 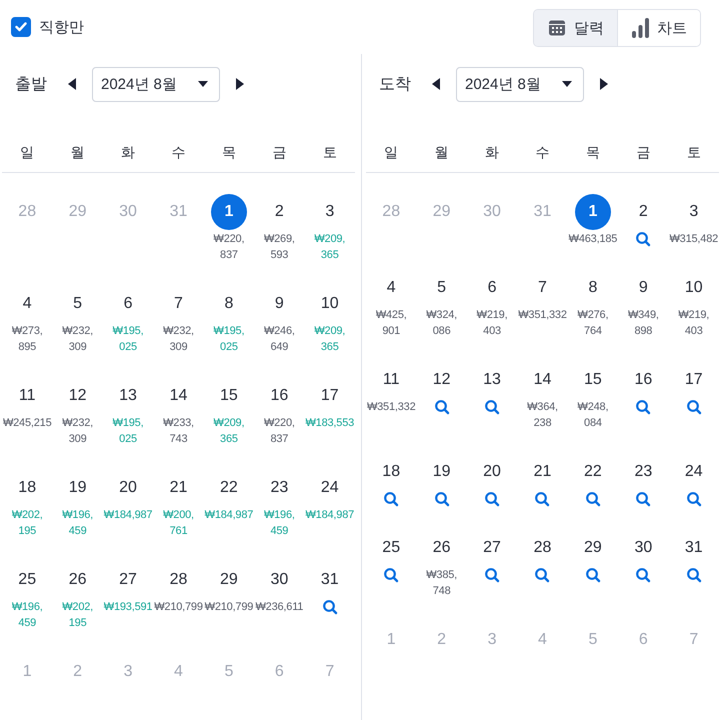 What do you see at coordinates (27, 423) in the screenshot?
I see `price-label: ₩245,215` at bounding box center [27, 423].